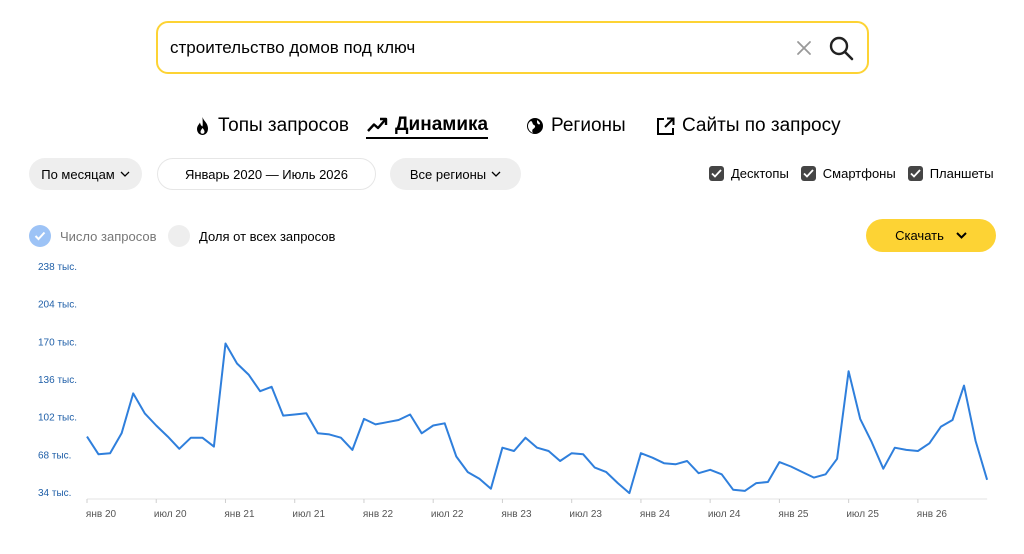  Describe the element at coordinates (470, 47) in the screenshot. I see `search-input` at that location.